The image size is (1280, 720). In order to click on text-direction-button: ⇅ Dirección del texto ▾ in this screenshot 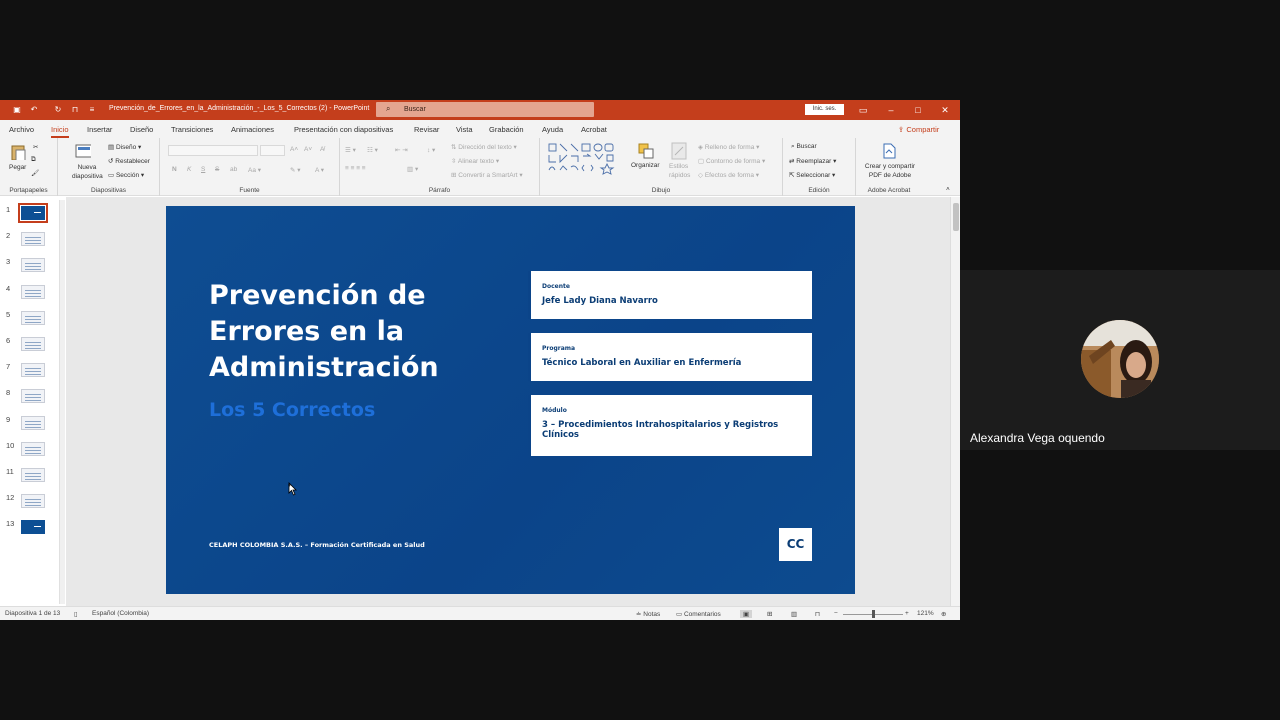, I will do `click(484, 147)`.